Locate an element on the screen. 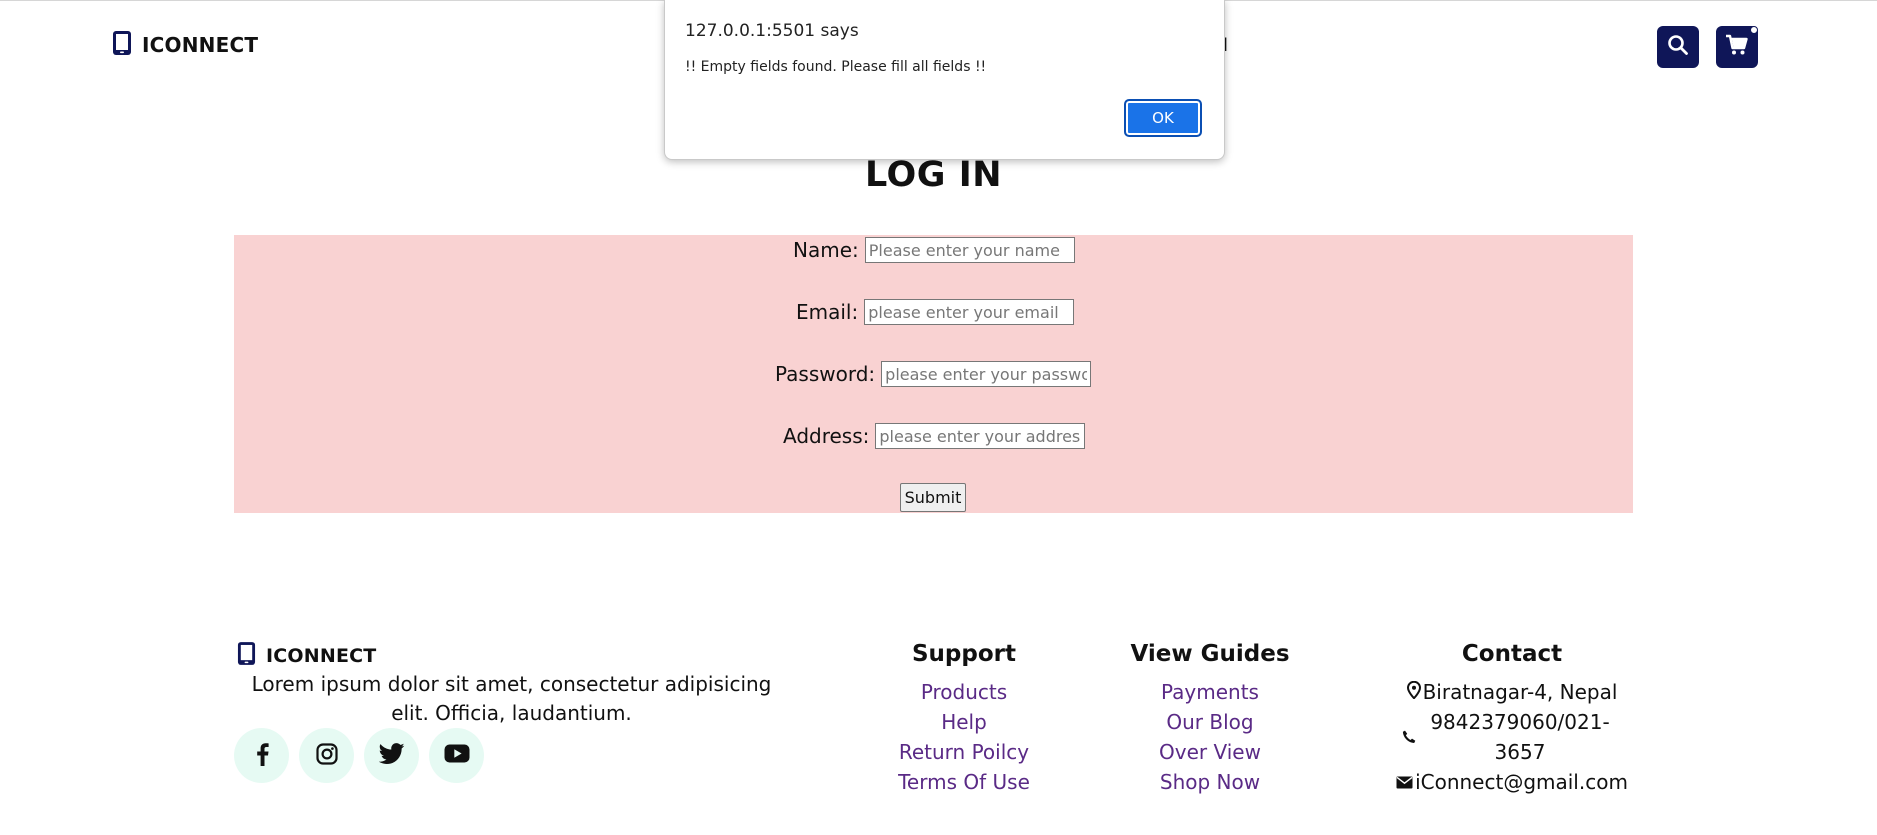 Image resolution: width=1877 pixels, height=835 pixels. footer-brand-name: ICONNECT is located at coordinates (321, 655).